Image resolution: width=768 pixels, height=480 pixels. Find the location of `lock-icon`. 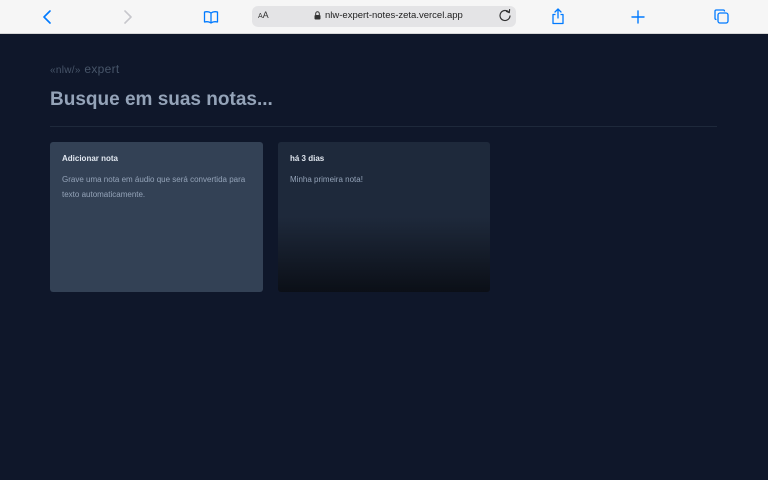

lock-icon is located at coordinates (317, 15).